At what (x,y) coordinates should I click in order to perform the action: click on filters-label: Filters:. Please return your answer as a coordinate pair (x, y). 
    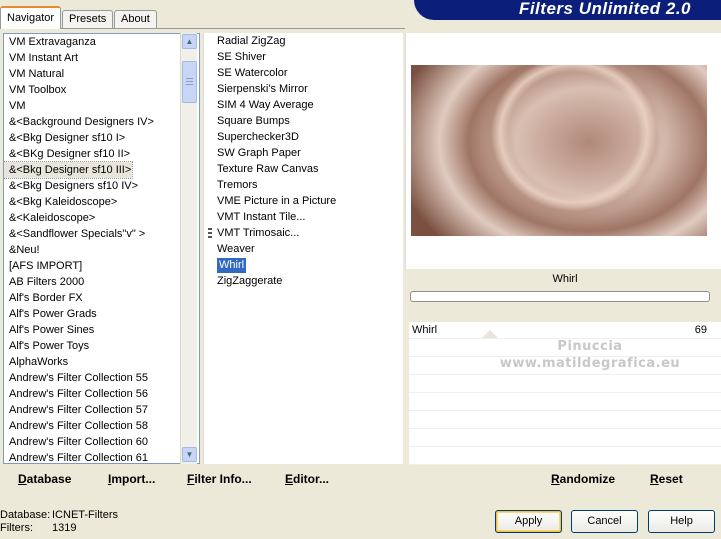
    Looking at the image, I should click on (16, 528).